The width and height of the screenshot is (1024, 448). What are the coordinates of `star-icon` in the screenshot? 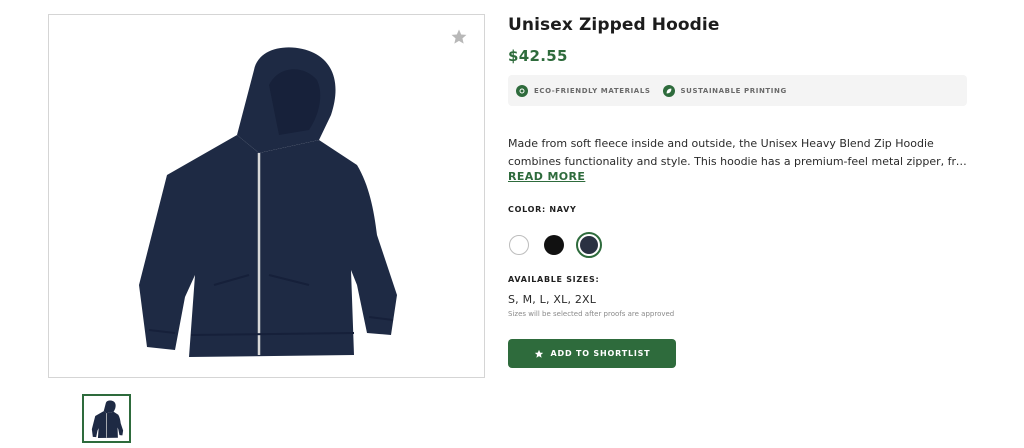 It's located at (538, 353).